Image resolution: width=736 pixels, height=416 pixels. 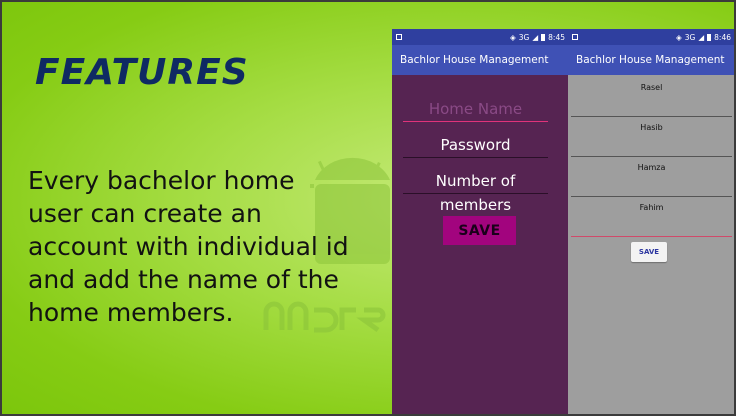 What do you see at coordinates (183, 279) in the screenshot?
I see `body-line: and add the name of the` at bounding box center [183, 279].